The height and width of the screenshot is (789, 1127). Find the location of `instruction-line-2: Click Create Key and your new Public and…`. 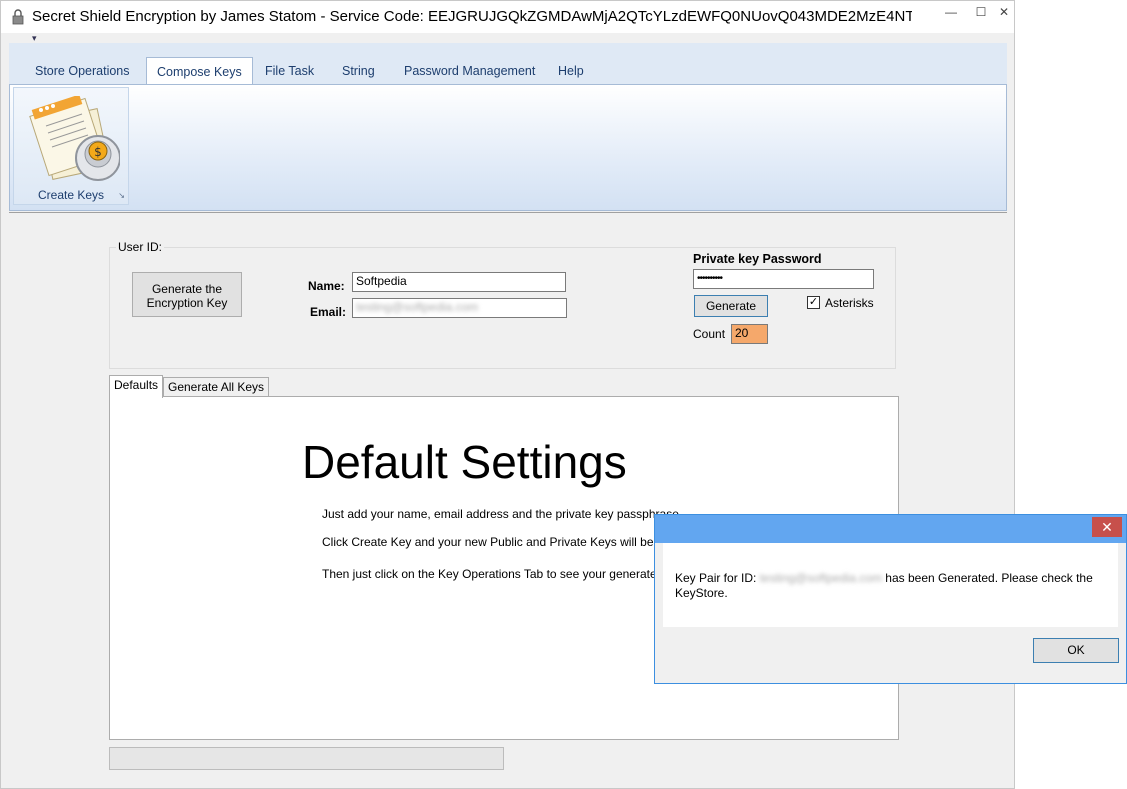

instruction-line-2: Click Create Key and your new Public and… is located at coordinates (509, 542).